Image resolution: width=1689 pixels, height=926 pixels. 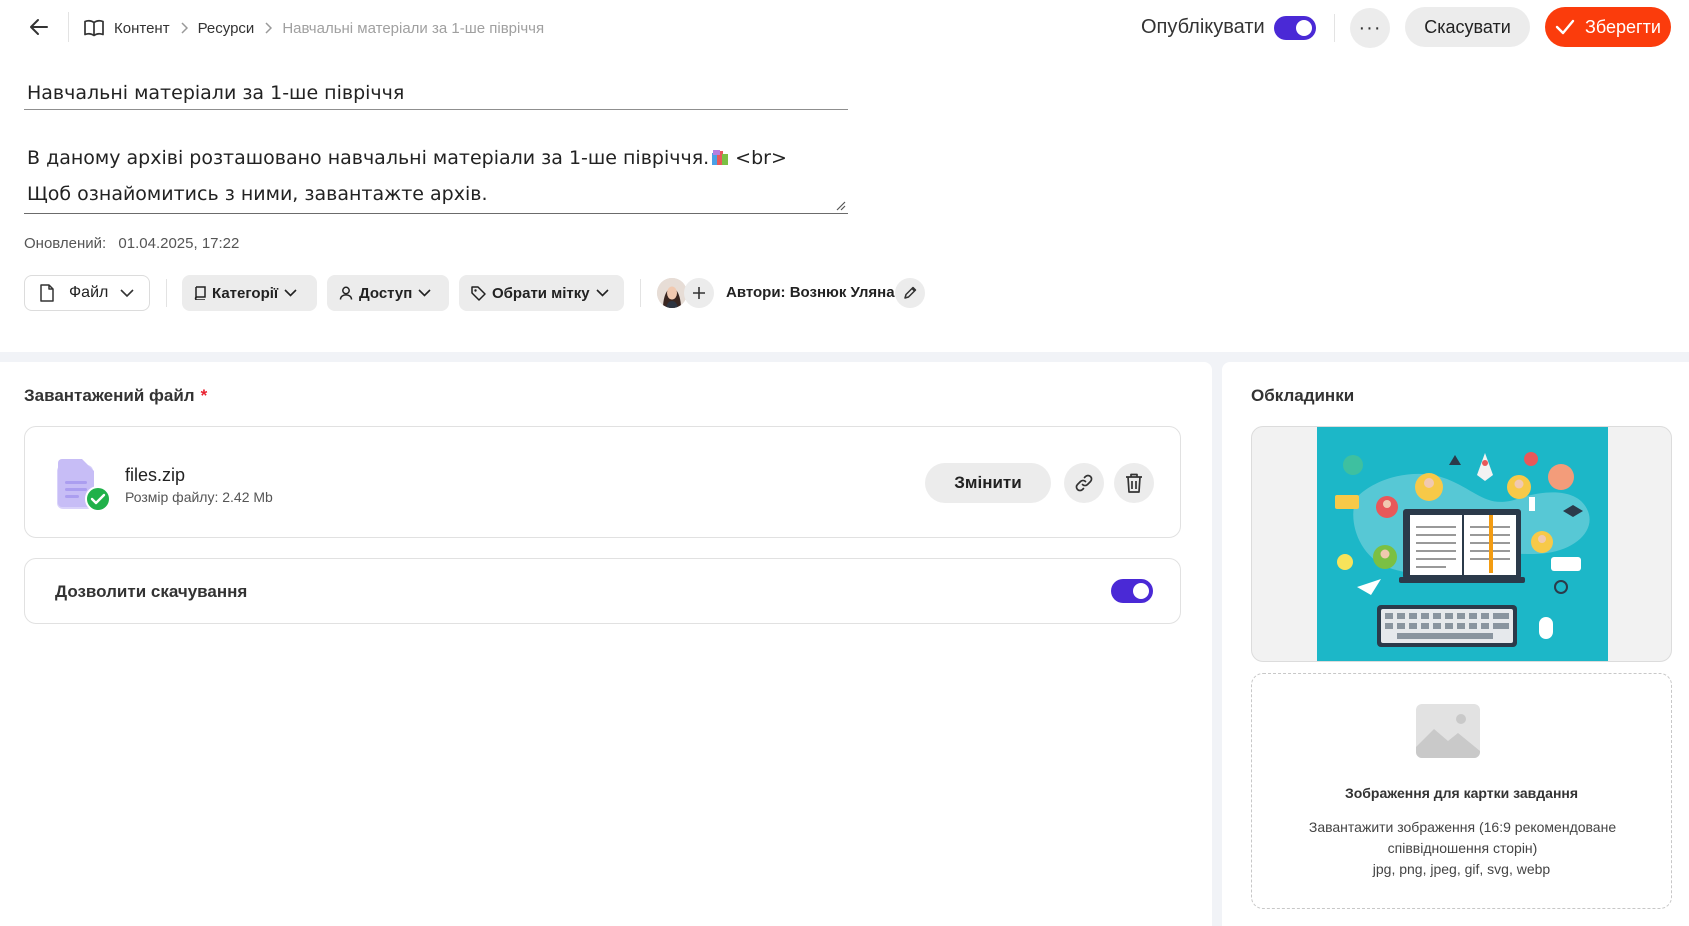 I want to click on updated-info: Оновлений: 01.04.2025, 17:22, so click(x=131, y=243).